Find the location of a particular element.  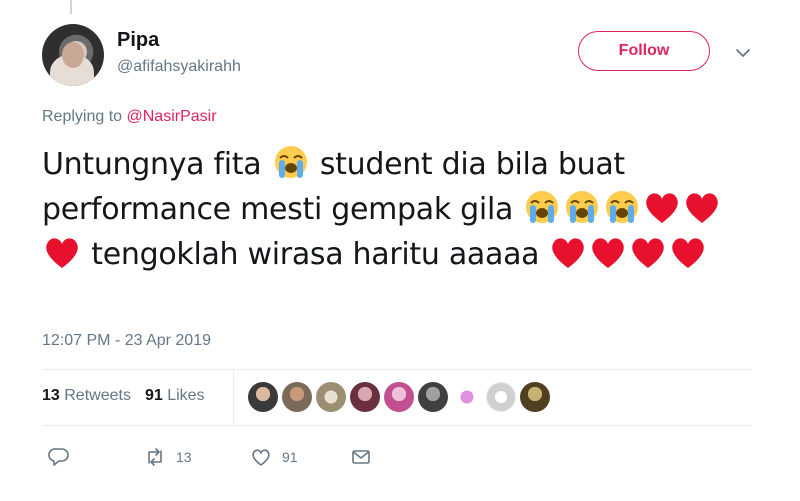

replying-to: Replying to @NasirPasir is located at coordinates (129, 117).